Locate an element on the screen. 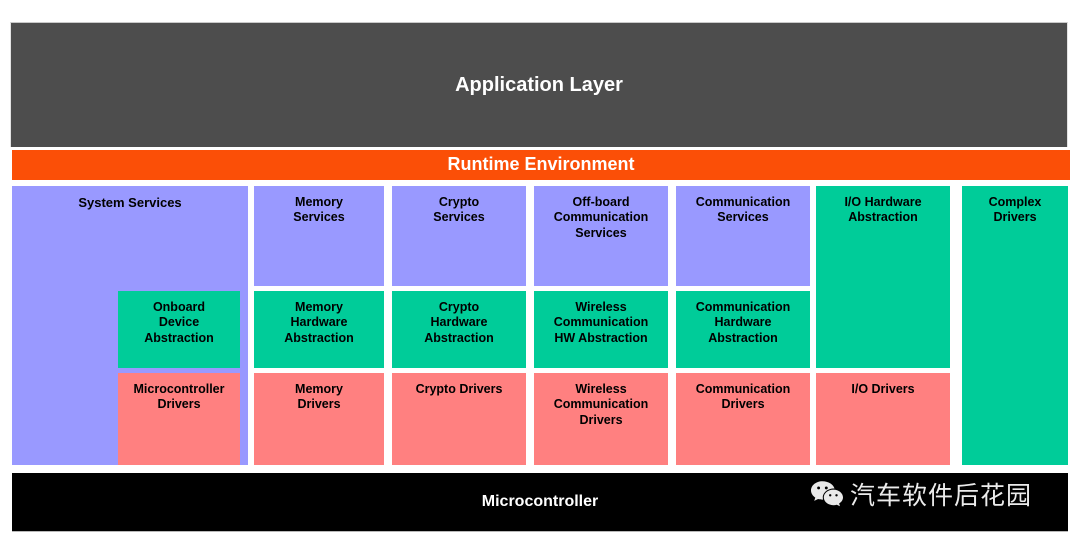  block-wireless-communication-drivers-label: Wireless Communication Drivers is located at coordinates (601, 404).